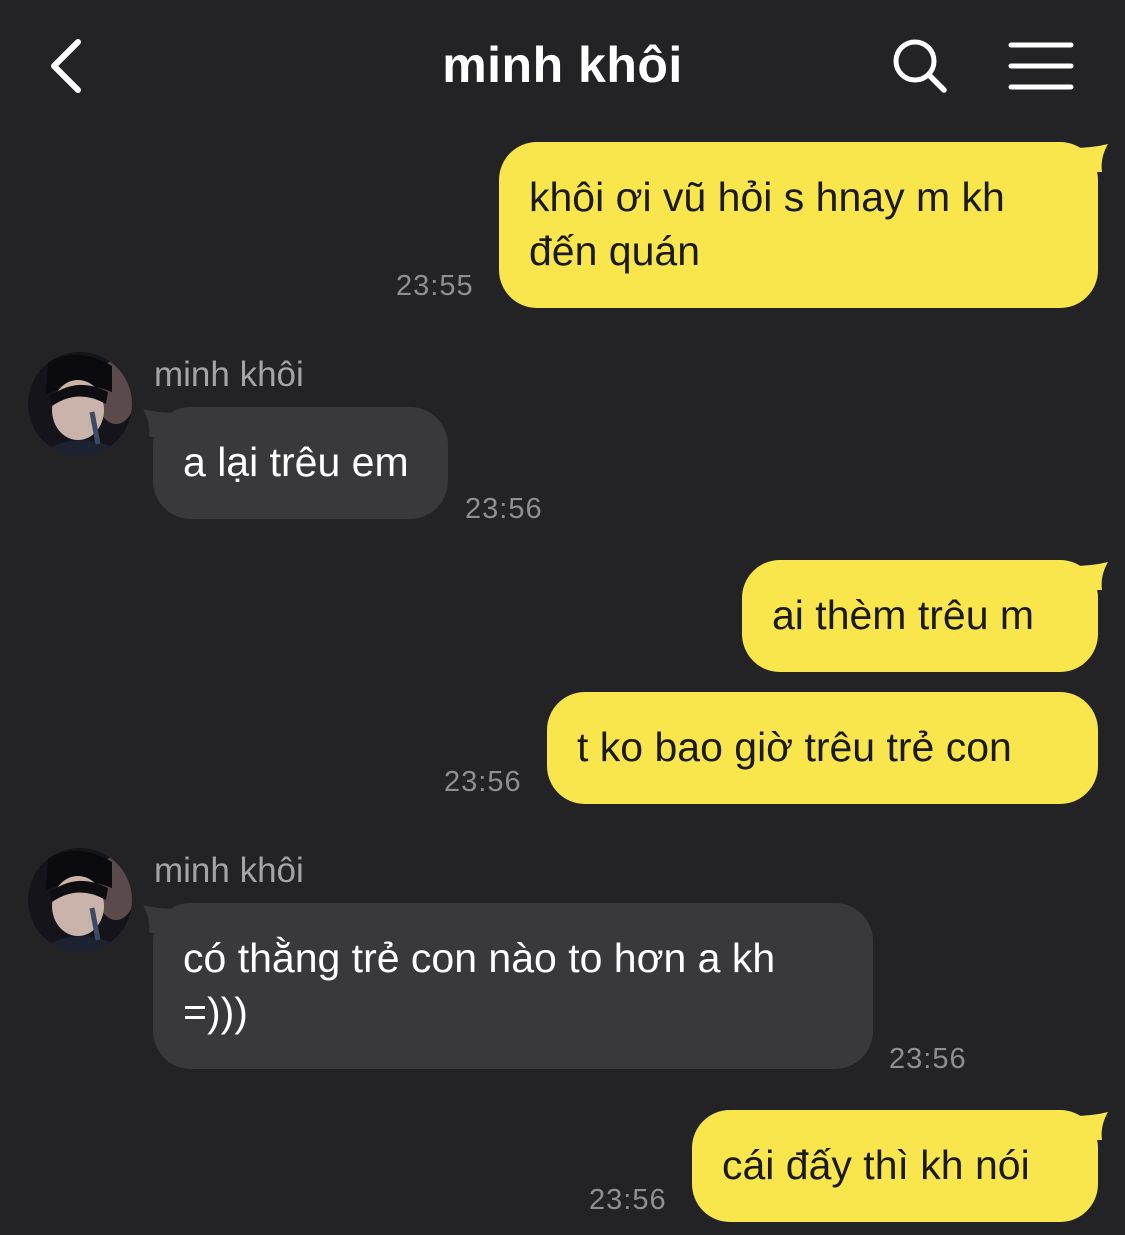 This screenshot has height=1235, width=1125. What do you see at coordinates (300, 463) in the screenshot?
I see `message-bubble: a lại trêu em` at bounding box center [300, 463].